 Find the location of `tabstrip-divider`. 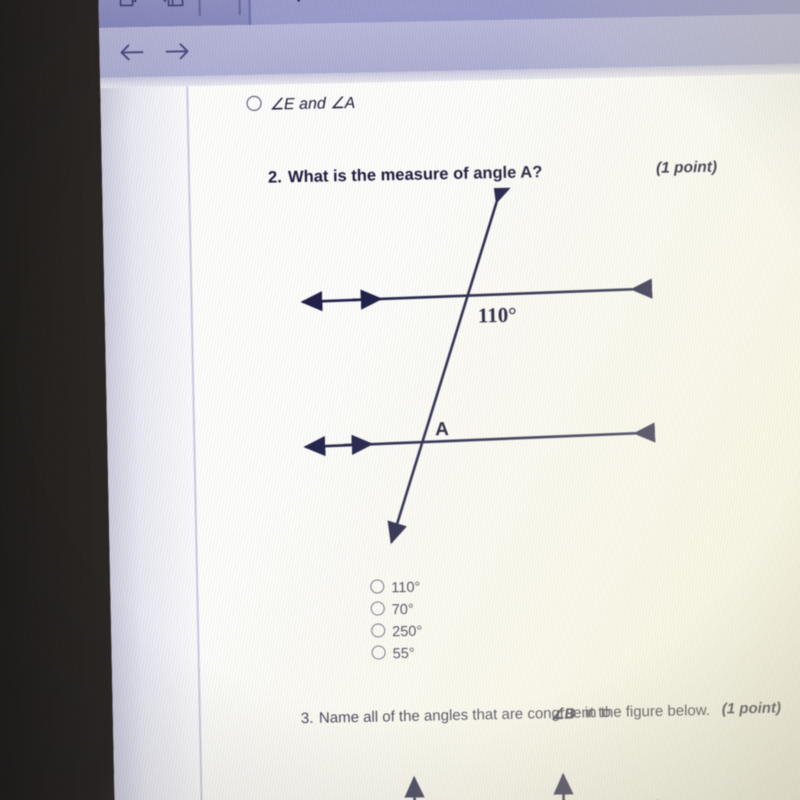

tabstrip-divider is located at coordinates (199, 8).